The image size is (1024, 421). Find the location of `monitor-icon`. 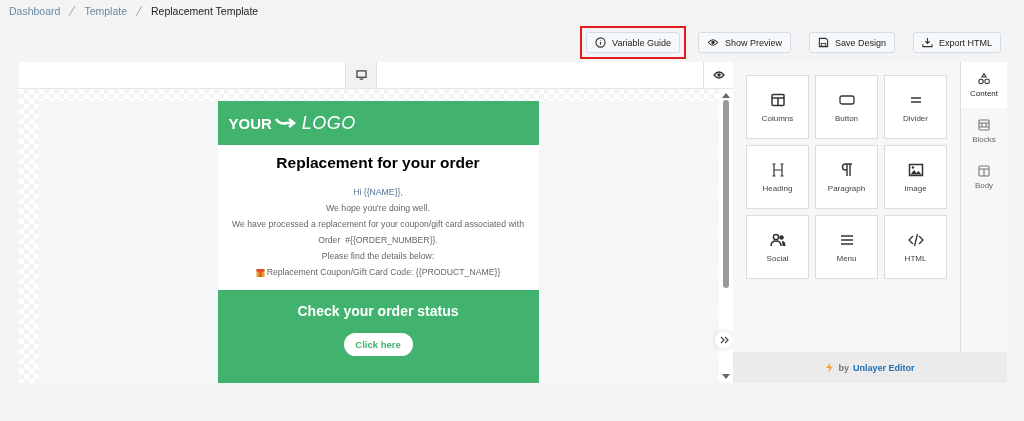

monitor-icon is located at coordinates (361, 75).